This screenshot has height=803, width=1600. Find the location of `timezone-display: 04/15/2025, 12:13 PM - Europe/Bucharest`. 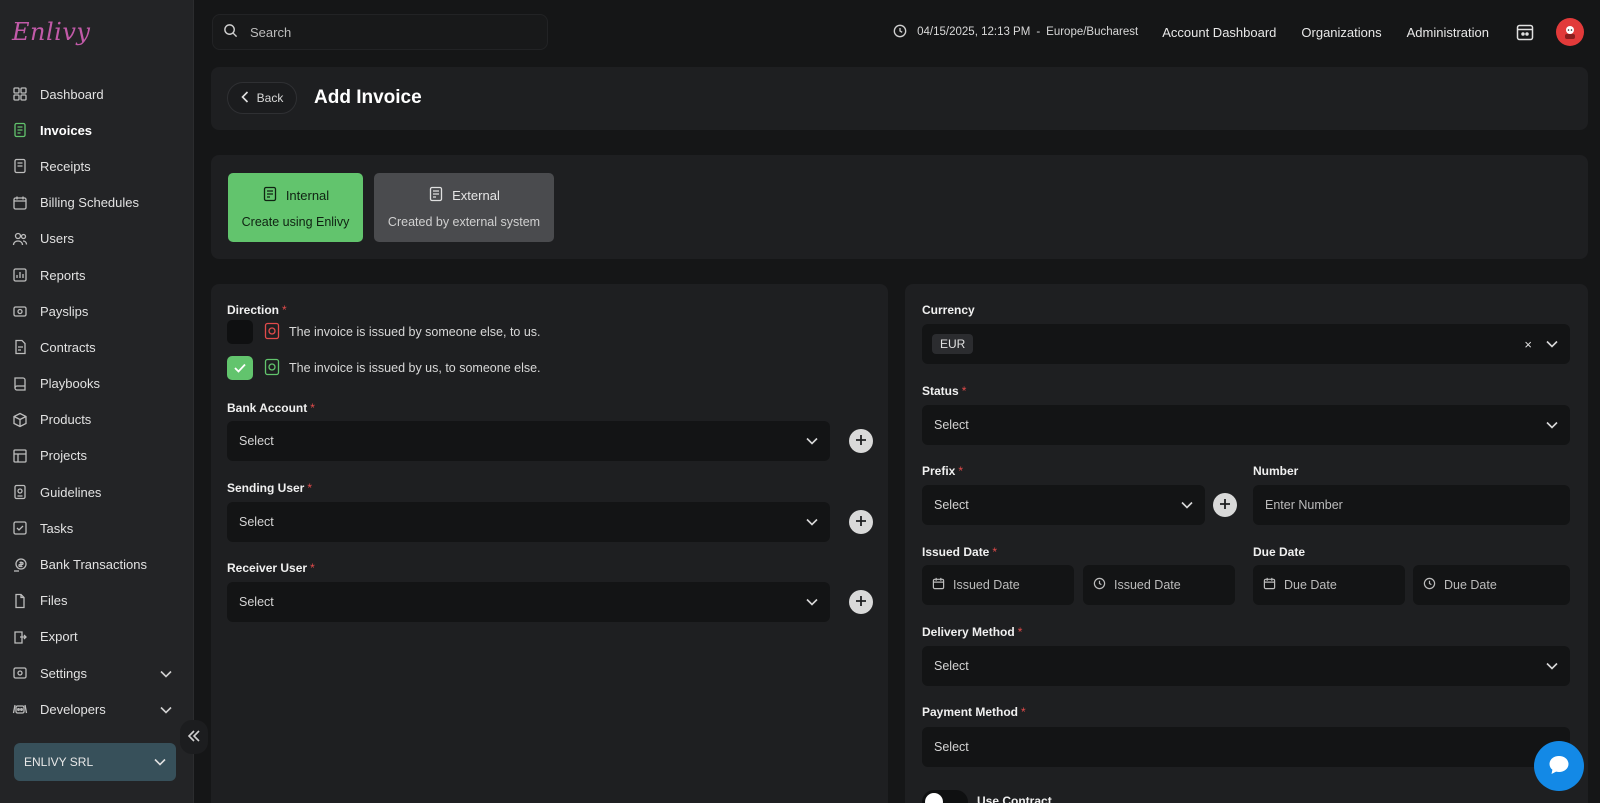

timezone-display: 04/15/2025, 12:13 PM - Europe/Bucharest is located at coordinates (1015, 32).